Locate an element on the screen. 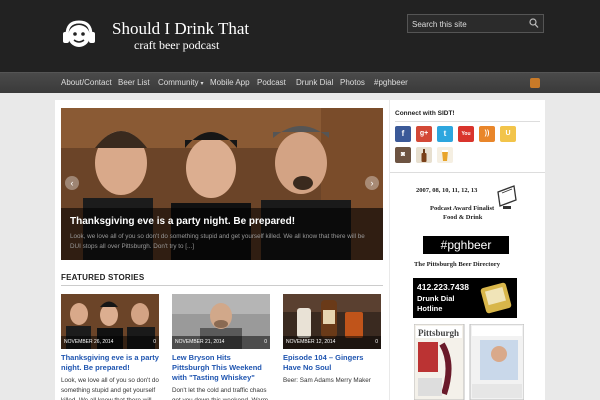 The height and width of the screenshot is (400, 600). svg-text: Pittsburgh is located at coordinates (438, 333).